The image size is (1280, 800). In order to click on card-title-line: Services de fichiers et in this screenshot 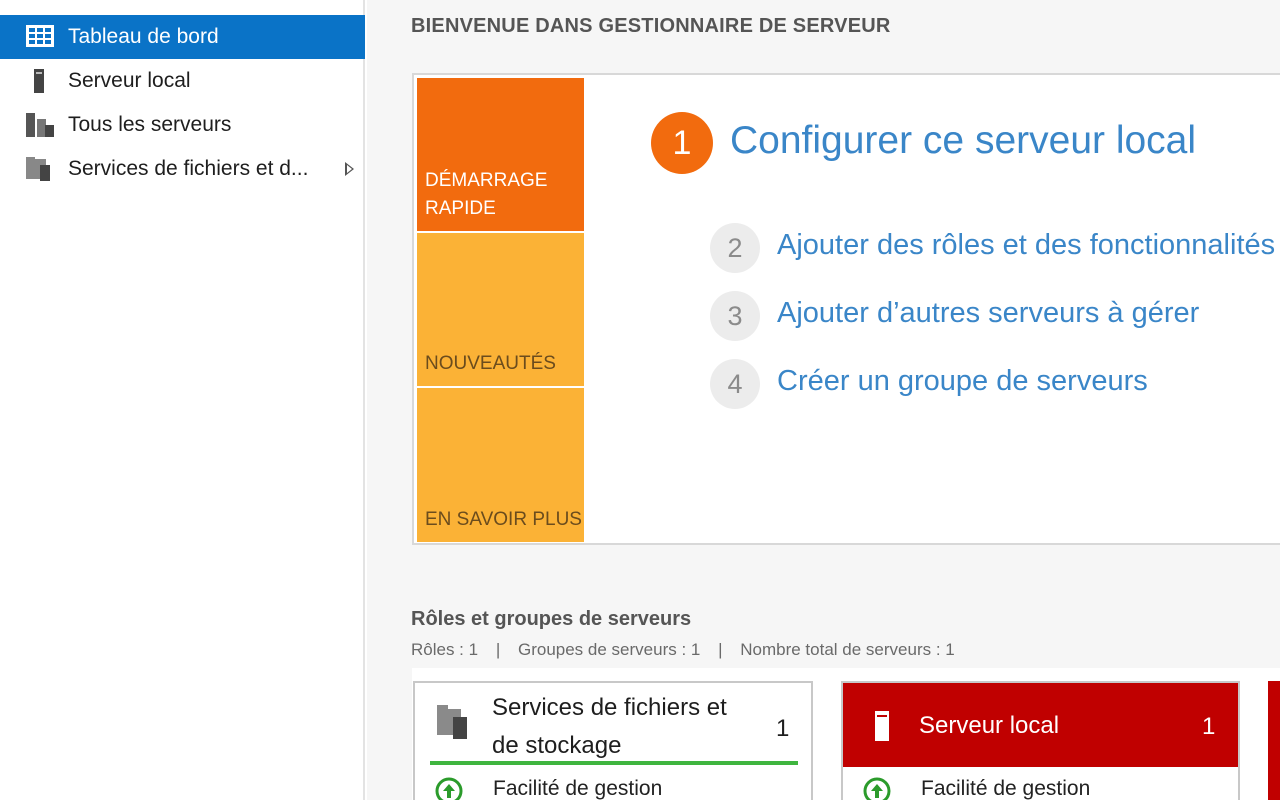, I will do `click(609, 707)`.